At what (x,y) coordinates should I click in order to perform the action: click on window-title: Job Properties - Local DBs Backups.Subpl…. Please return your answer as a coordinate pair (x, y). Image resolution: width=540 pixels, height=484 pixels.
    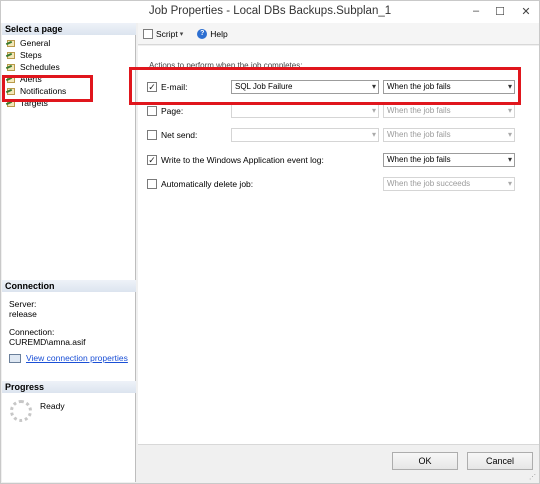
    Looking at the image, I should click on (270, 11).